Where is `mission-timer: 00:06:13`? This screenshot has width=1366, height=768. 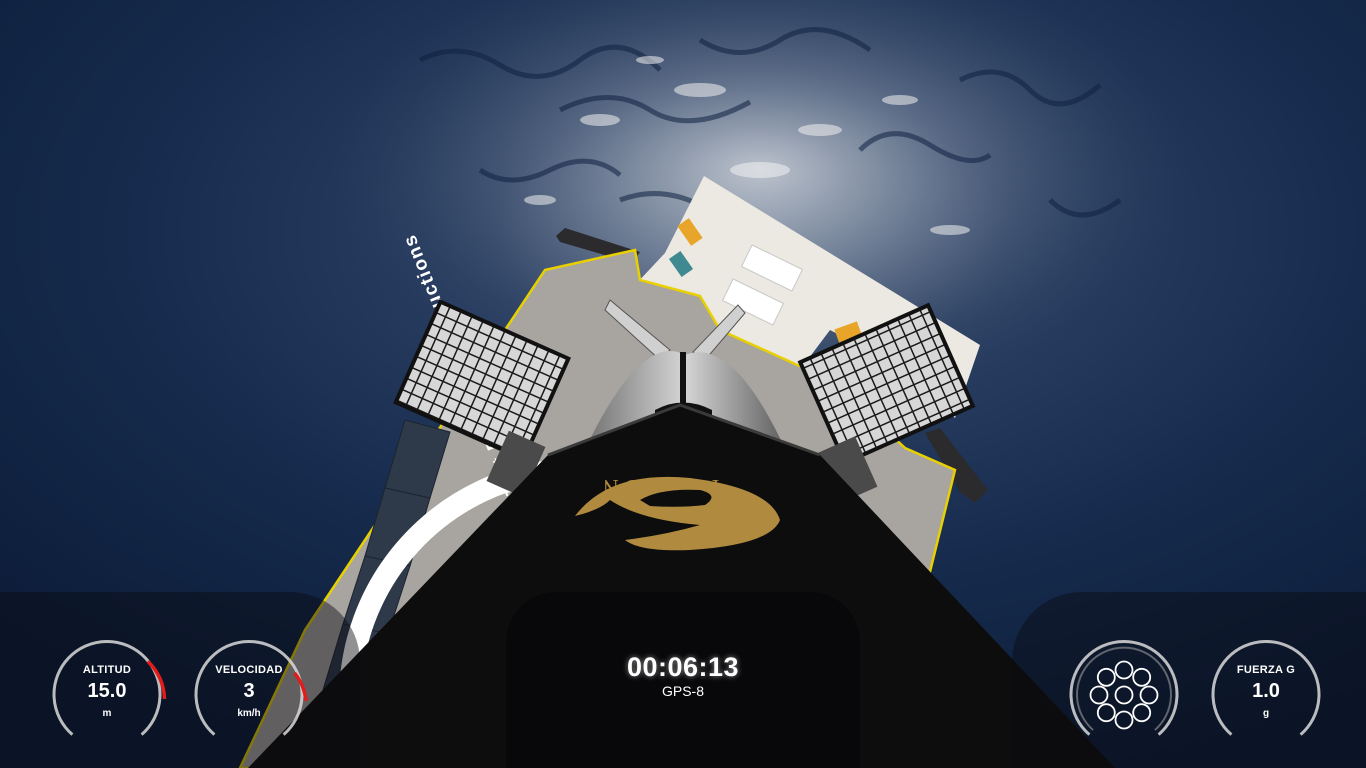 mission-timer: 00:06:13 is located at coordinates (683, 667).